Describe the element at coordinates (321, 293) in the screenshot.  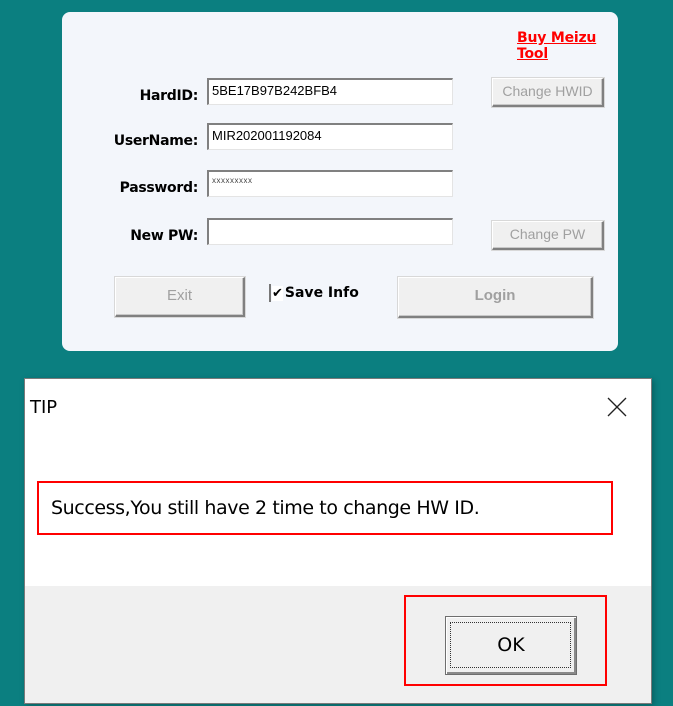
I see `save-info-label: Save Info` at that location.